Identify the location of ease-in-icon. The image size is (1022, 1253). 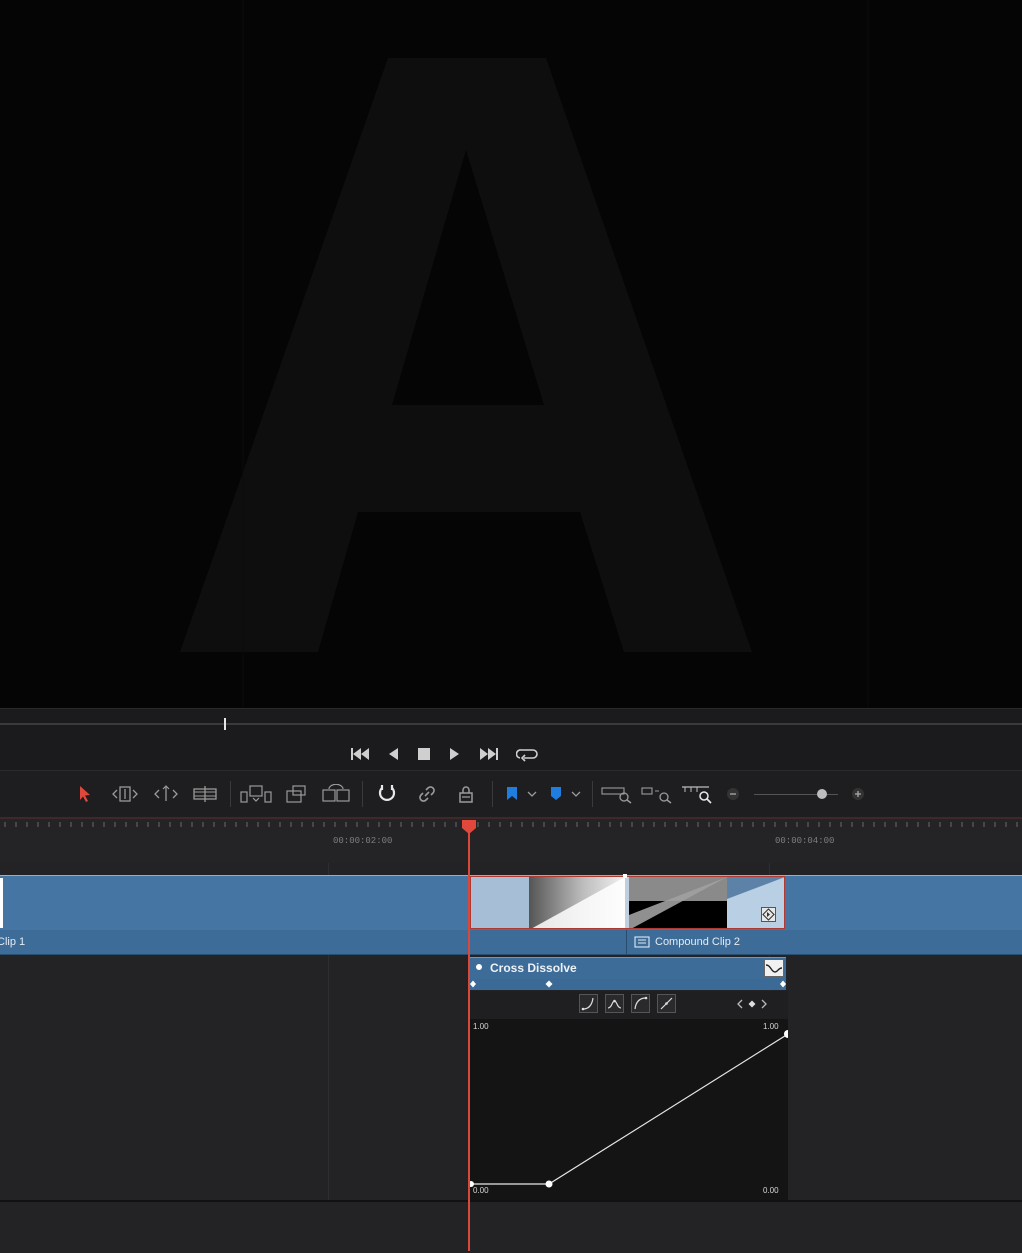
(587, 1004).